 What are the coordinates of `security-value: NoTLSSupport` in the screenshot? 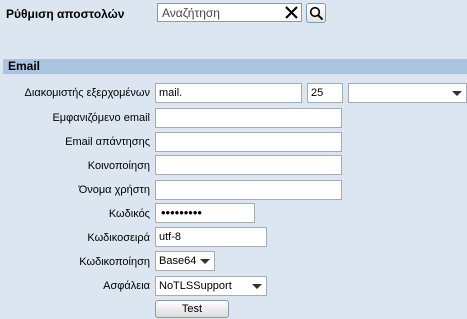 It's located at (195, 286).